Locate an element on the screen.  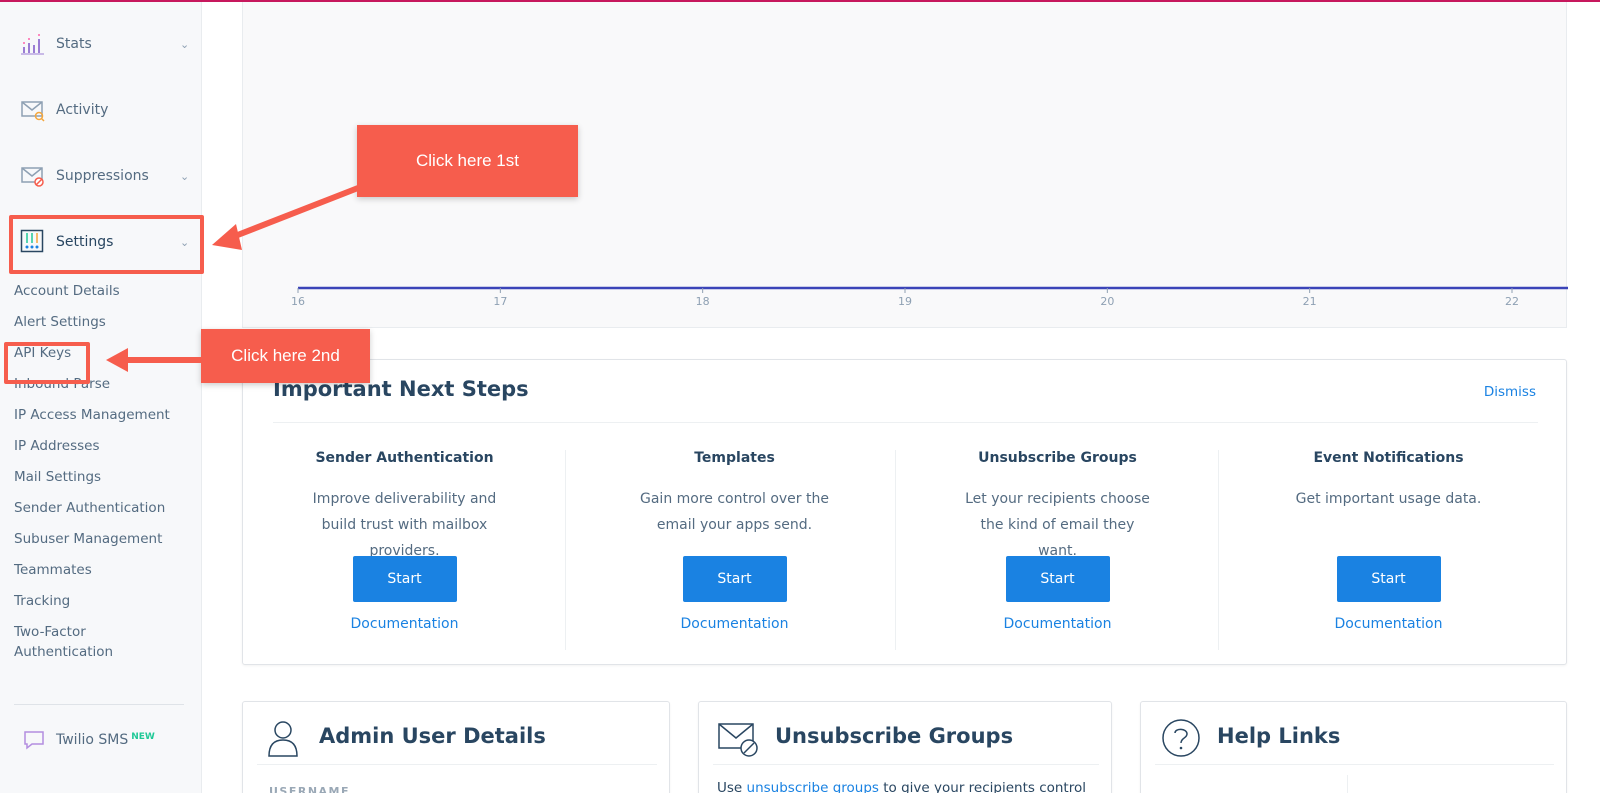
sidebar-item-twilio-sms: Twilio SMS NEW is located at coordinates (101, 740).